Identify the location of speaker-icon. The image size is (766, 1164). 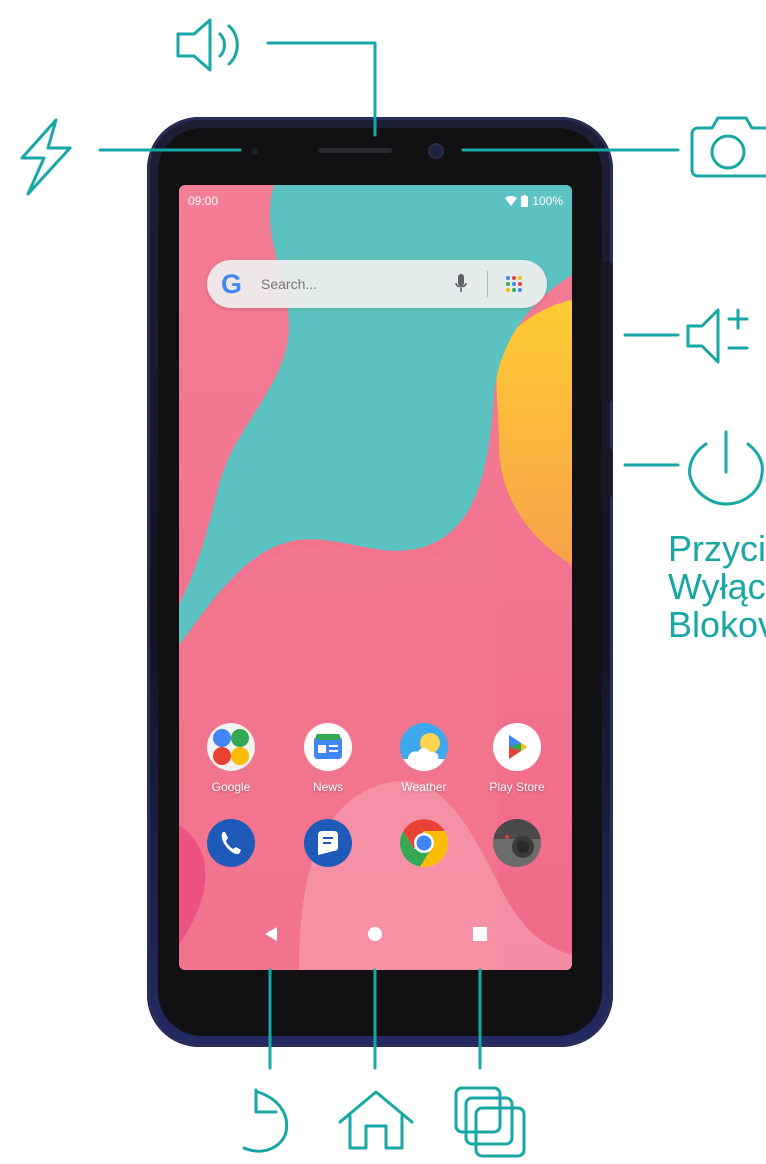
(207, 45).